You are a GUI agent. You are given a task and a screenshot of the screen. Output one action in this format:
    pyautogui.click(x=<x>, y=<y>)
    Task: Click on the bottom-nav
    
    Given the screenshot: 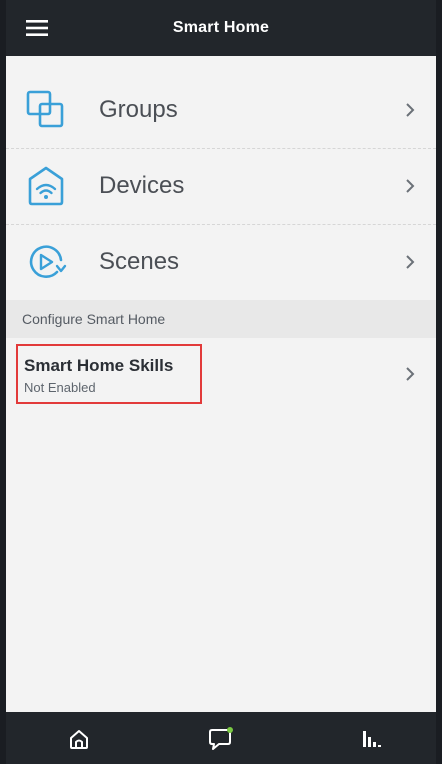 What is the action you would take?
    pyautogui.click(x=221, y=738)
    